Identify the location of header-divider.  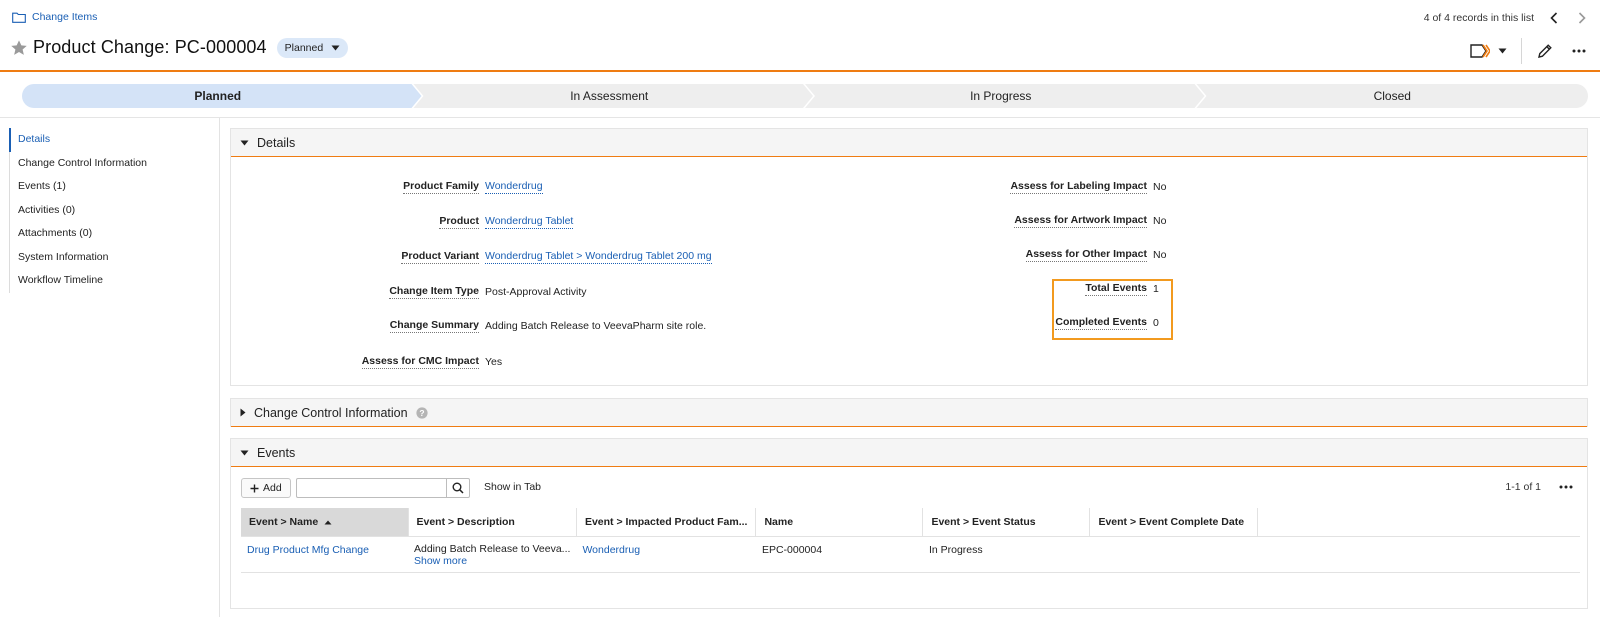
(800, 117).